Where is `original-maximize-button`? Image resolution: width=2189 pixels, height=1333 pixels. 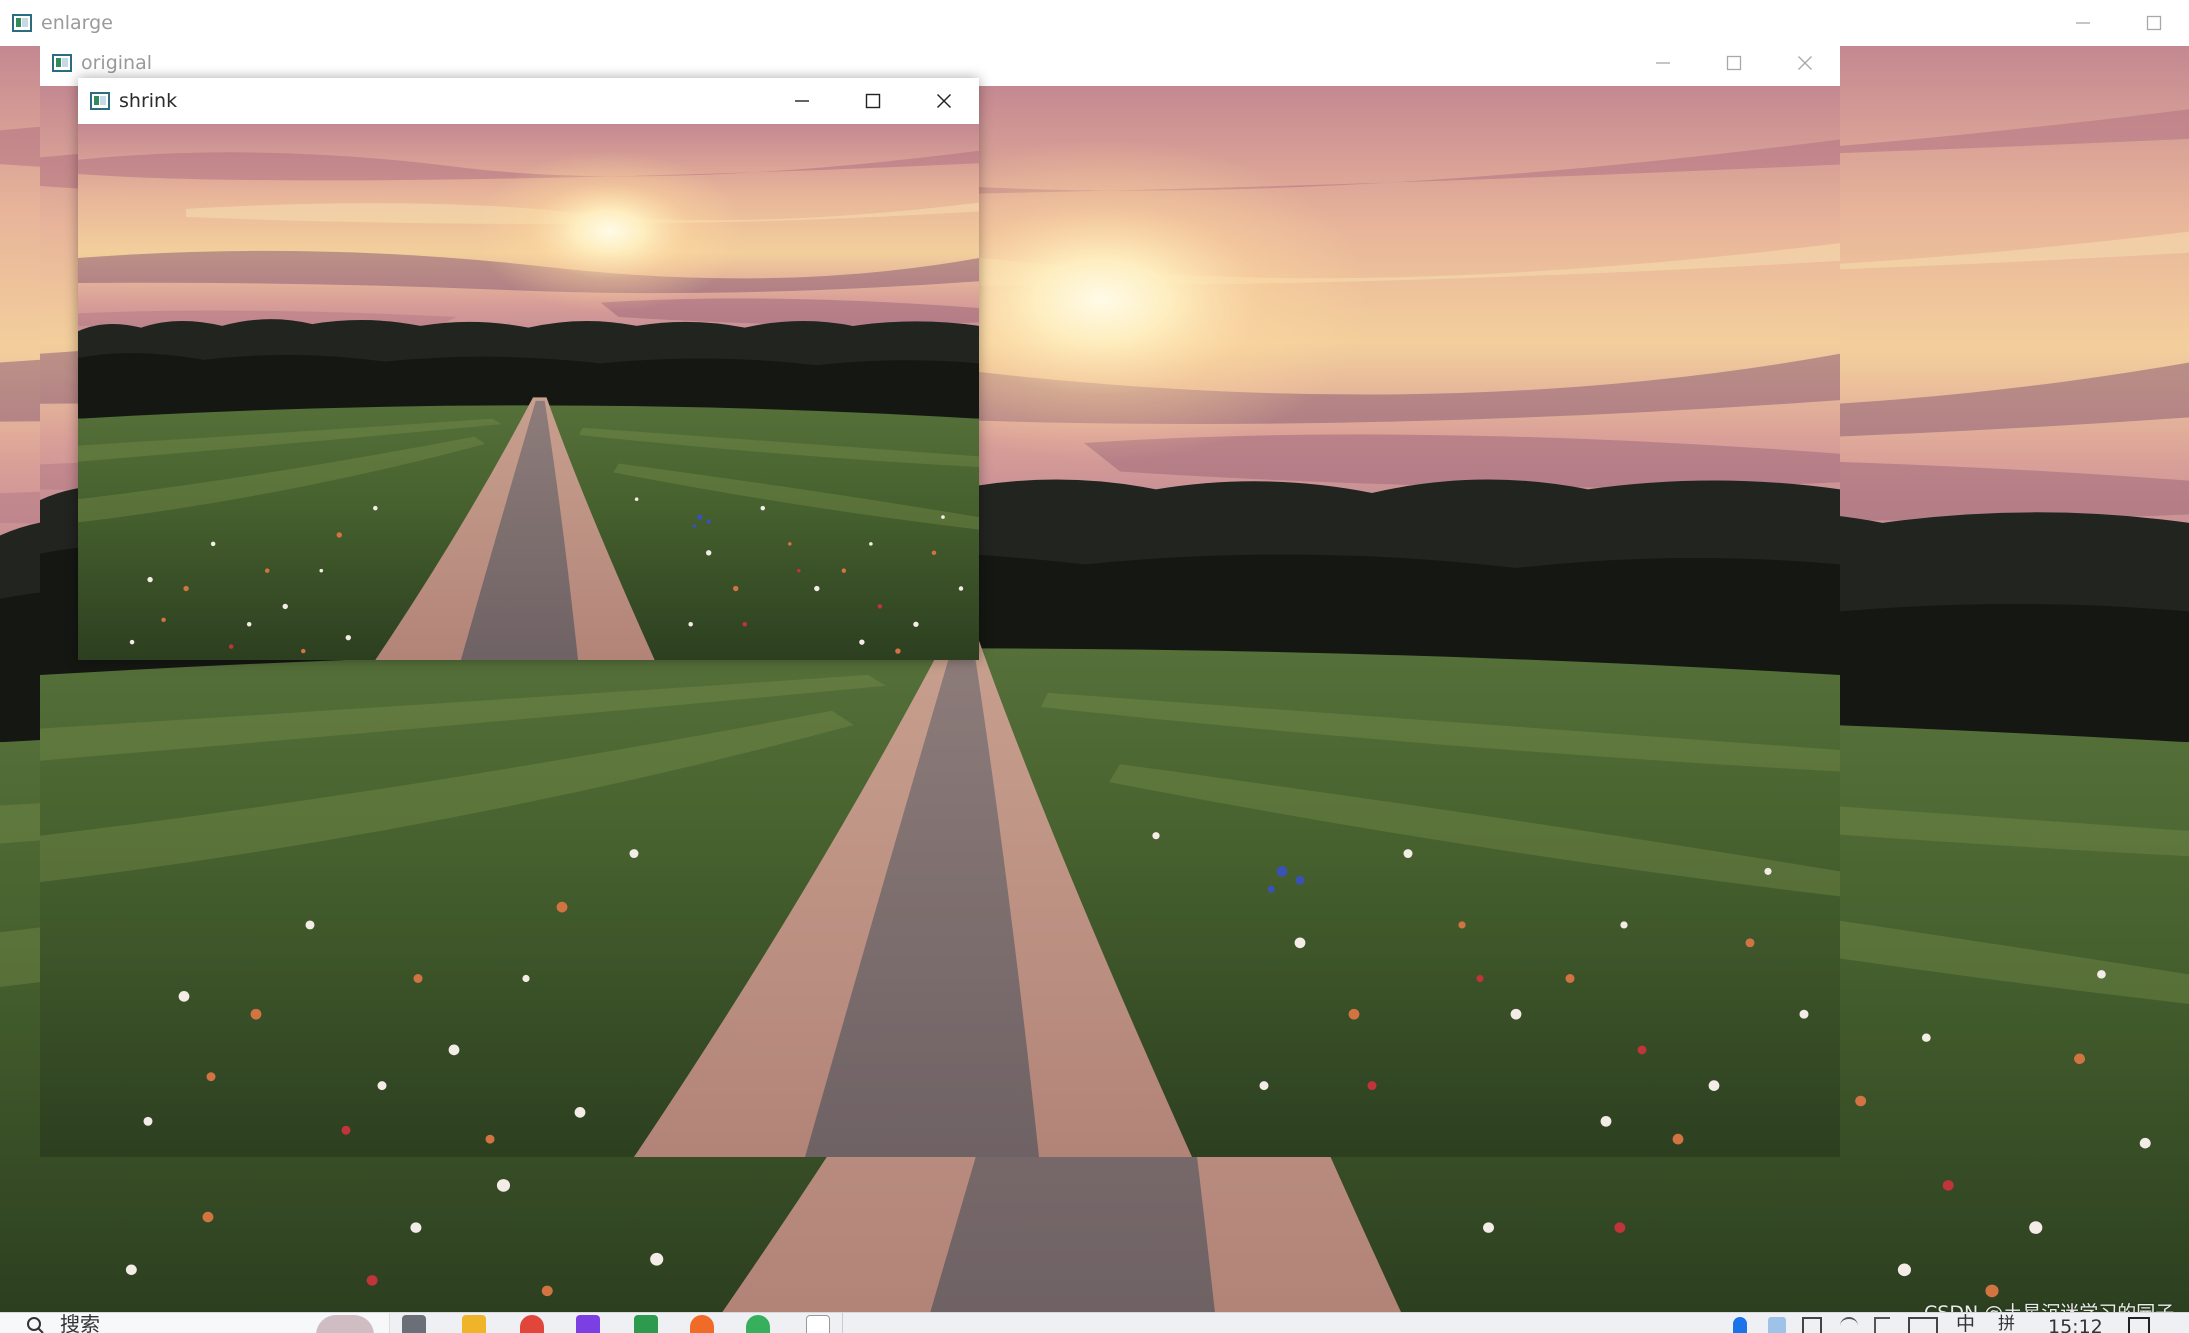 original-maximize-button is located at coordinates (1733, 63).